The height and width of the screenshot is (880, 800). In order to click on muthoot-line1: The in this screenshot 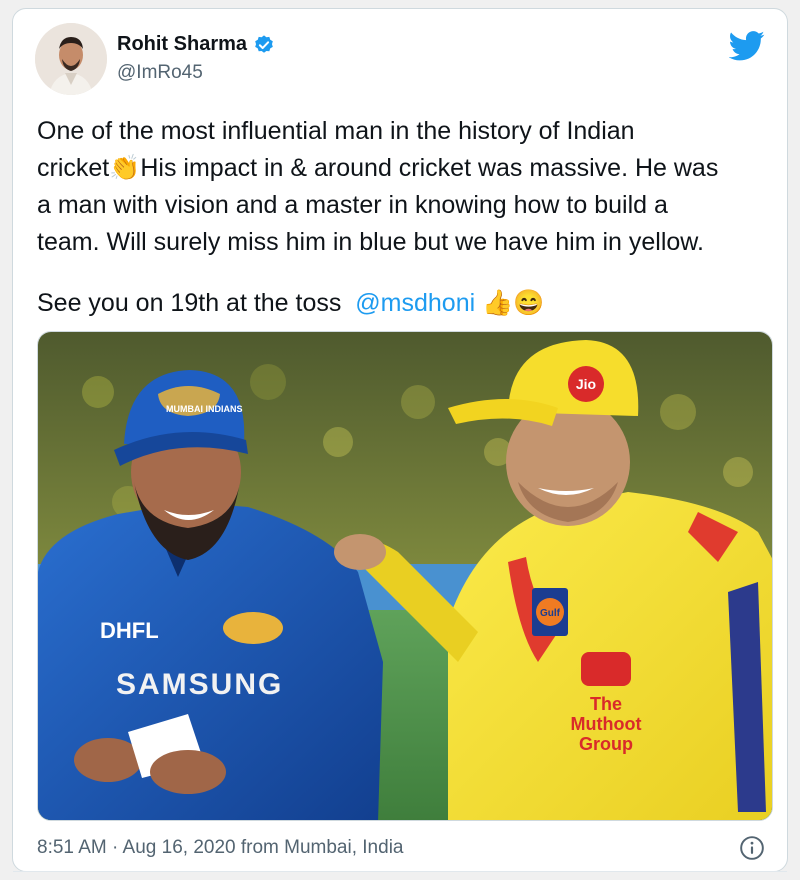, I will do `click(606, 704)`.